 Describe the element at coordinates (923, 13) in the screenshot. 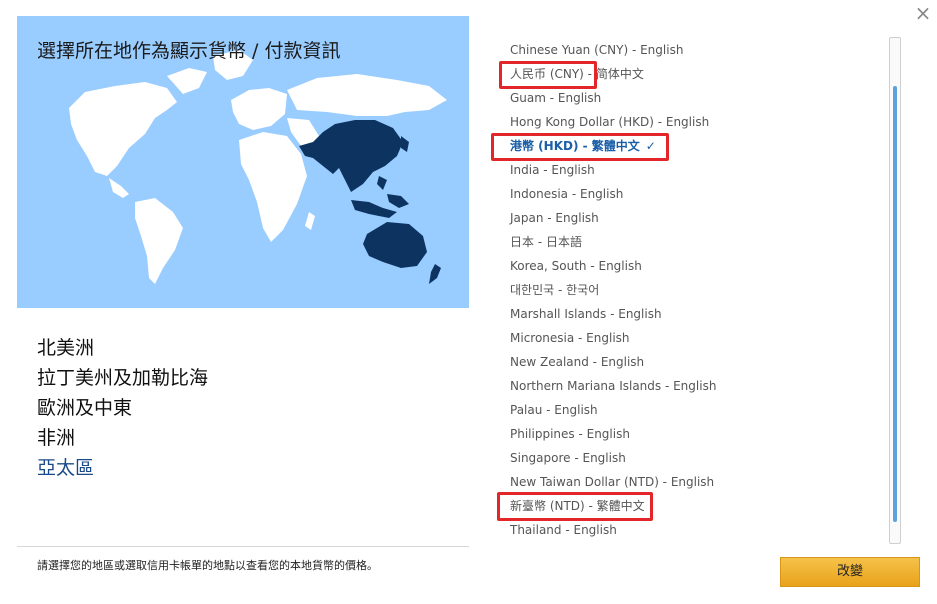

I see `close-icon: ×` at that location.